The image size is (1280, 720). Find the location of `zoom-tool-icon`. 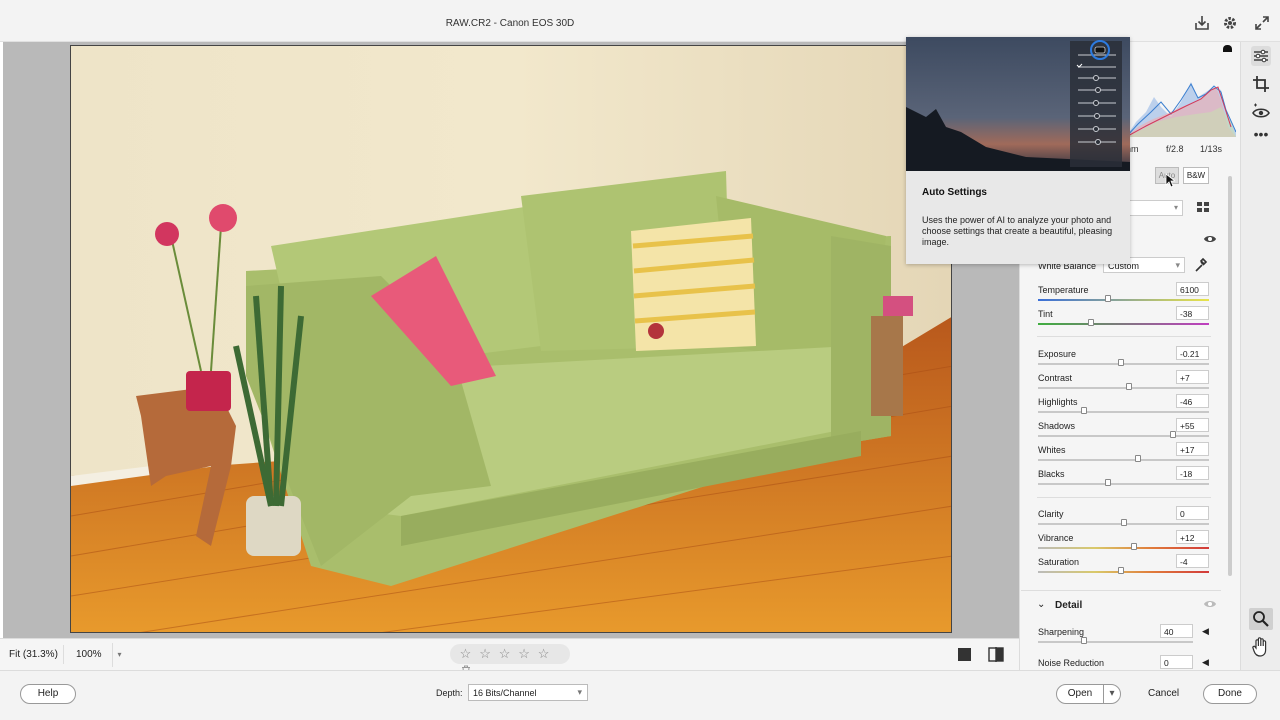

zoom-tool-icon is located at coordinates (1261, 619).